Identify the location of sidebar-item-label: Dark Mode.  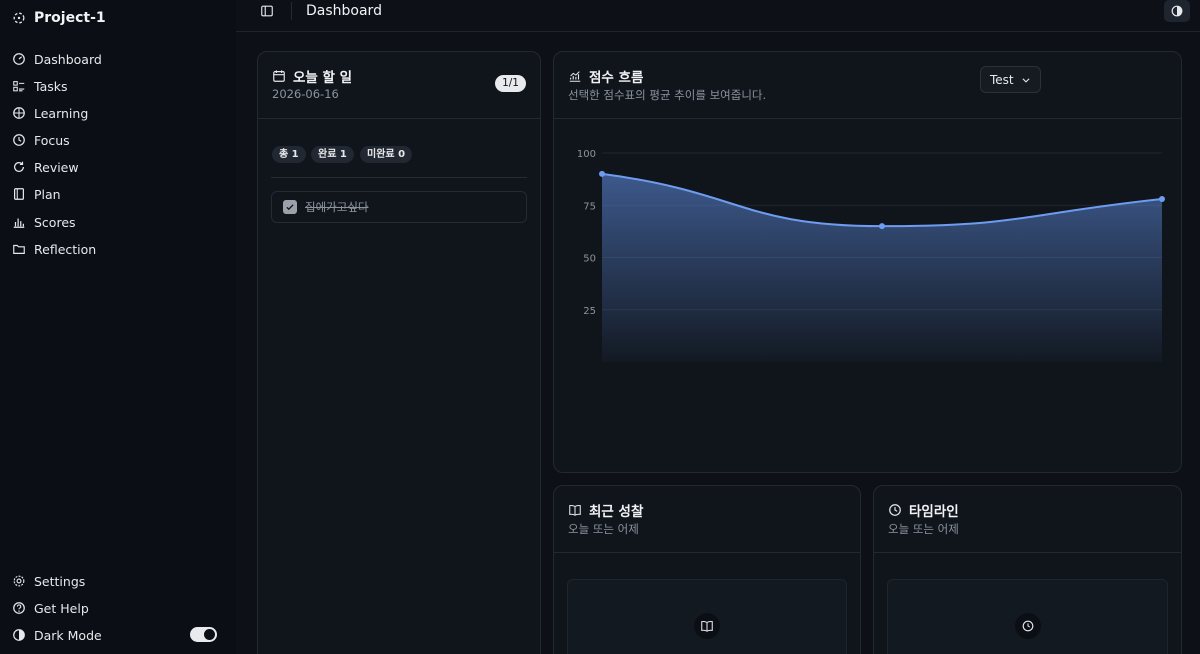
(68, 635).